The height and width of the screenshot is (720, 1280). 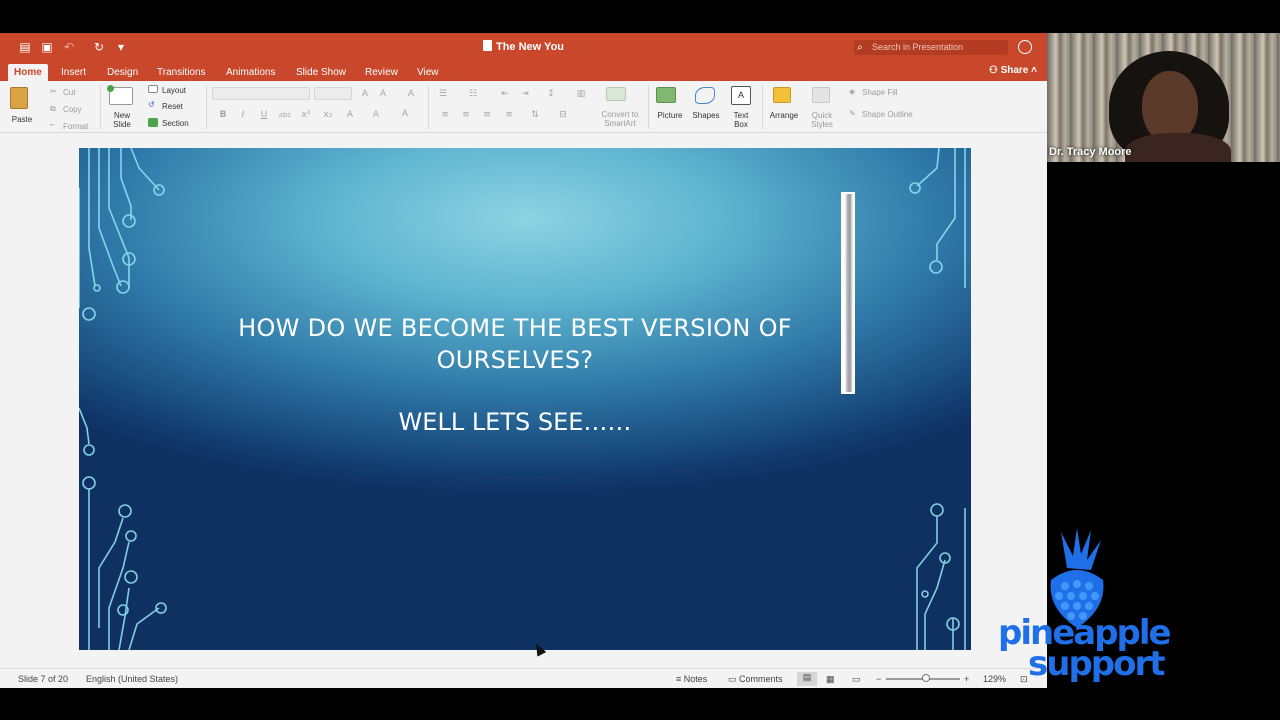 I want to click on columns-icon: ▥, so click(x=581, y=94).